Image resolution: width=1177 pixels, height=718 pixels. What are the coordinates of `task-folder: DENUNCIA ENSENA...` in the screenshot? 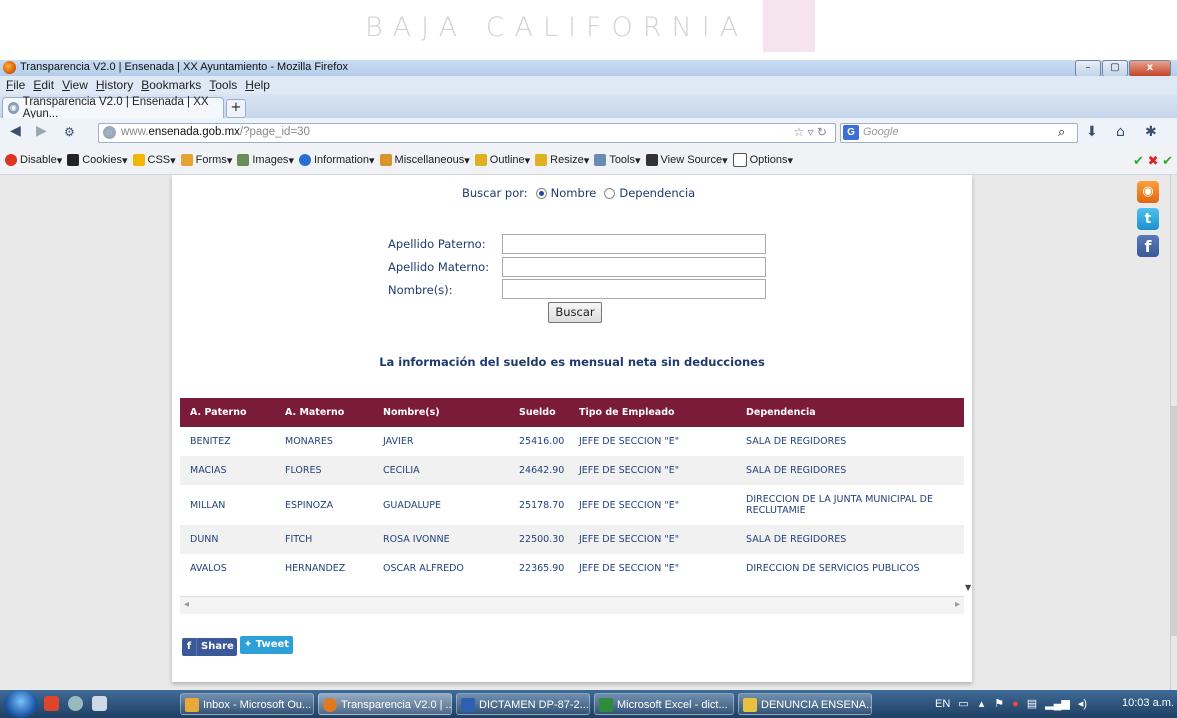 It's located at (805, 704).